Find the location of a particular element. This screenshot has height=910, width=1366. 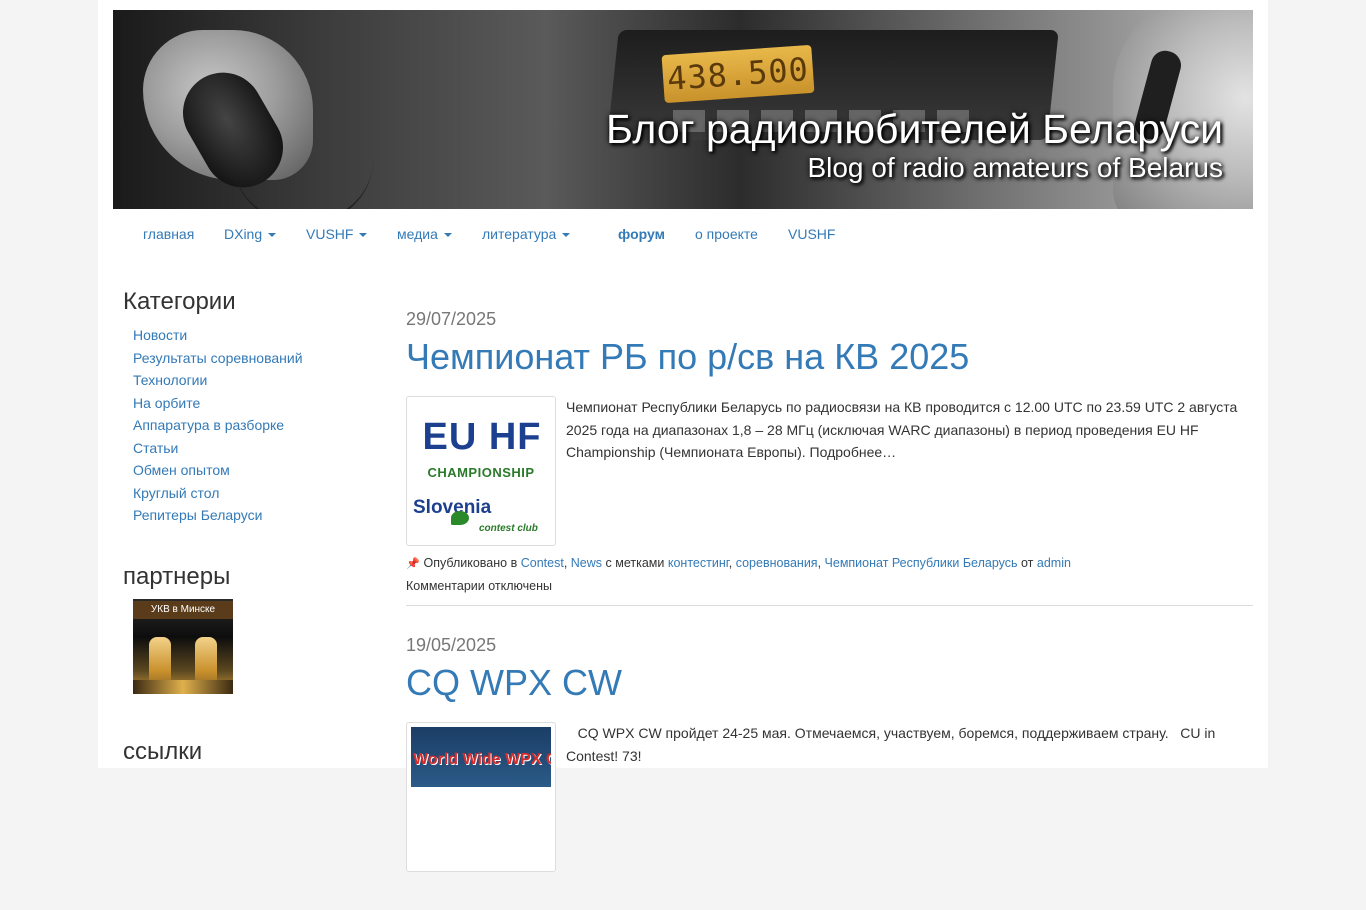

nav-item-vushf: VUSHF is located at coordinates (811, 234).